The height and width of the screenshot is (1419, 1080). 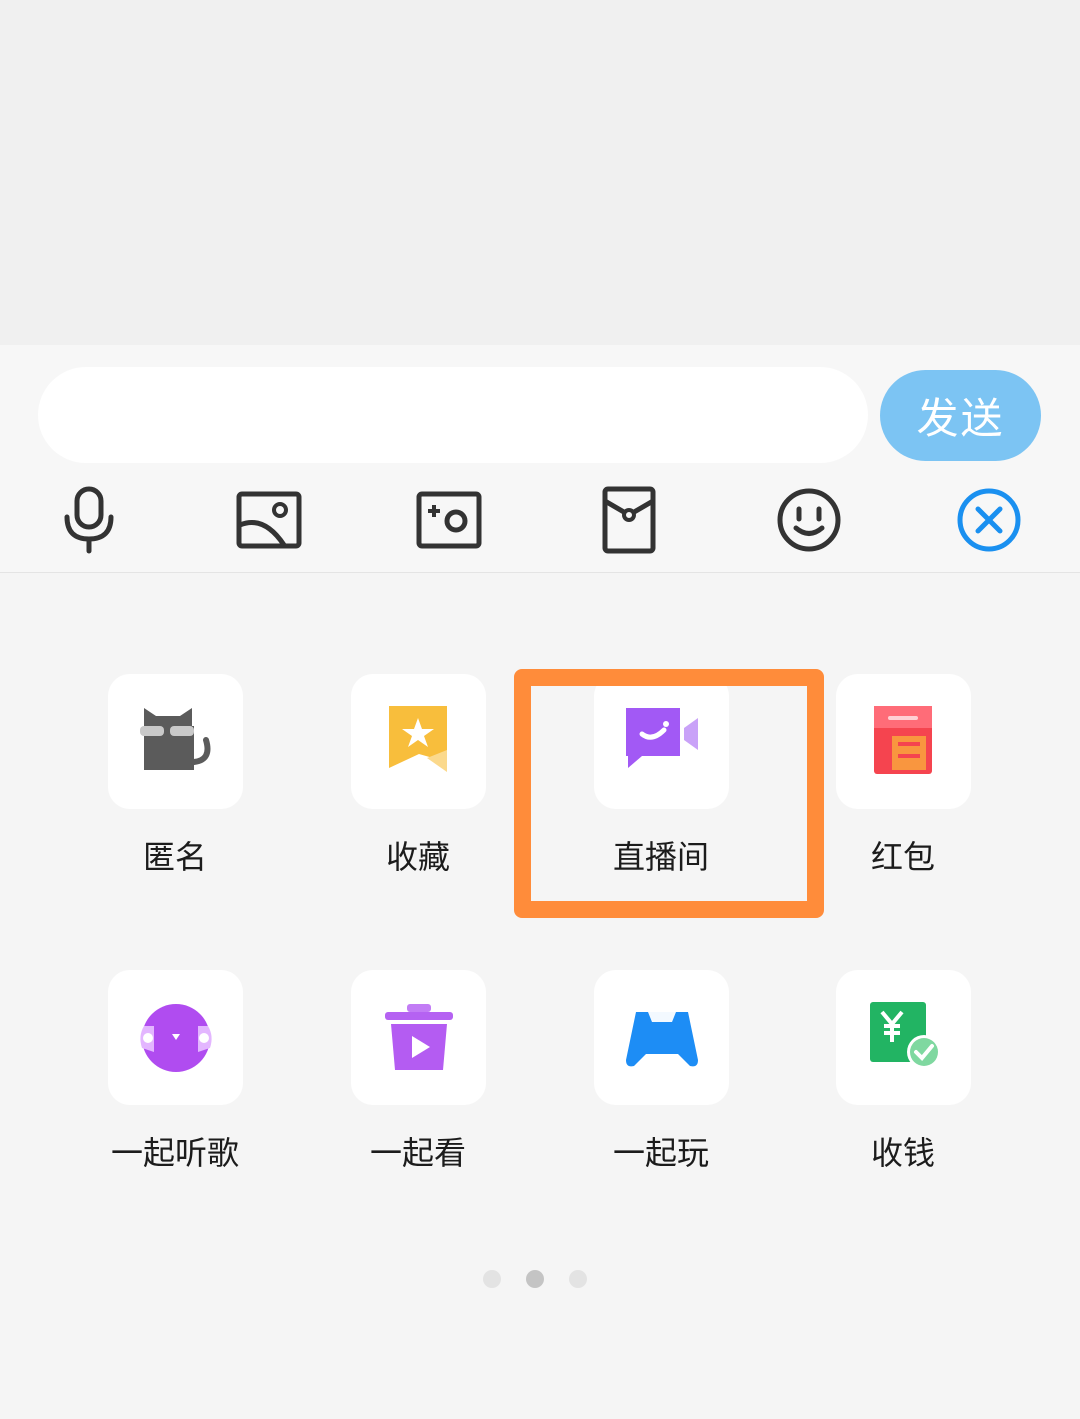 I want to click on page-dot-active, so click(x=535, y=1279).